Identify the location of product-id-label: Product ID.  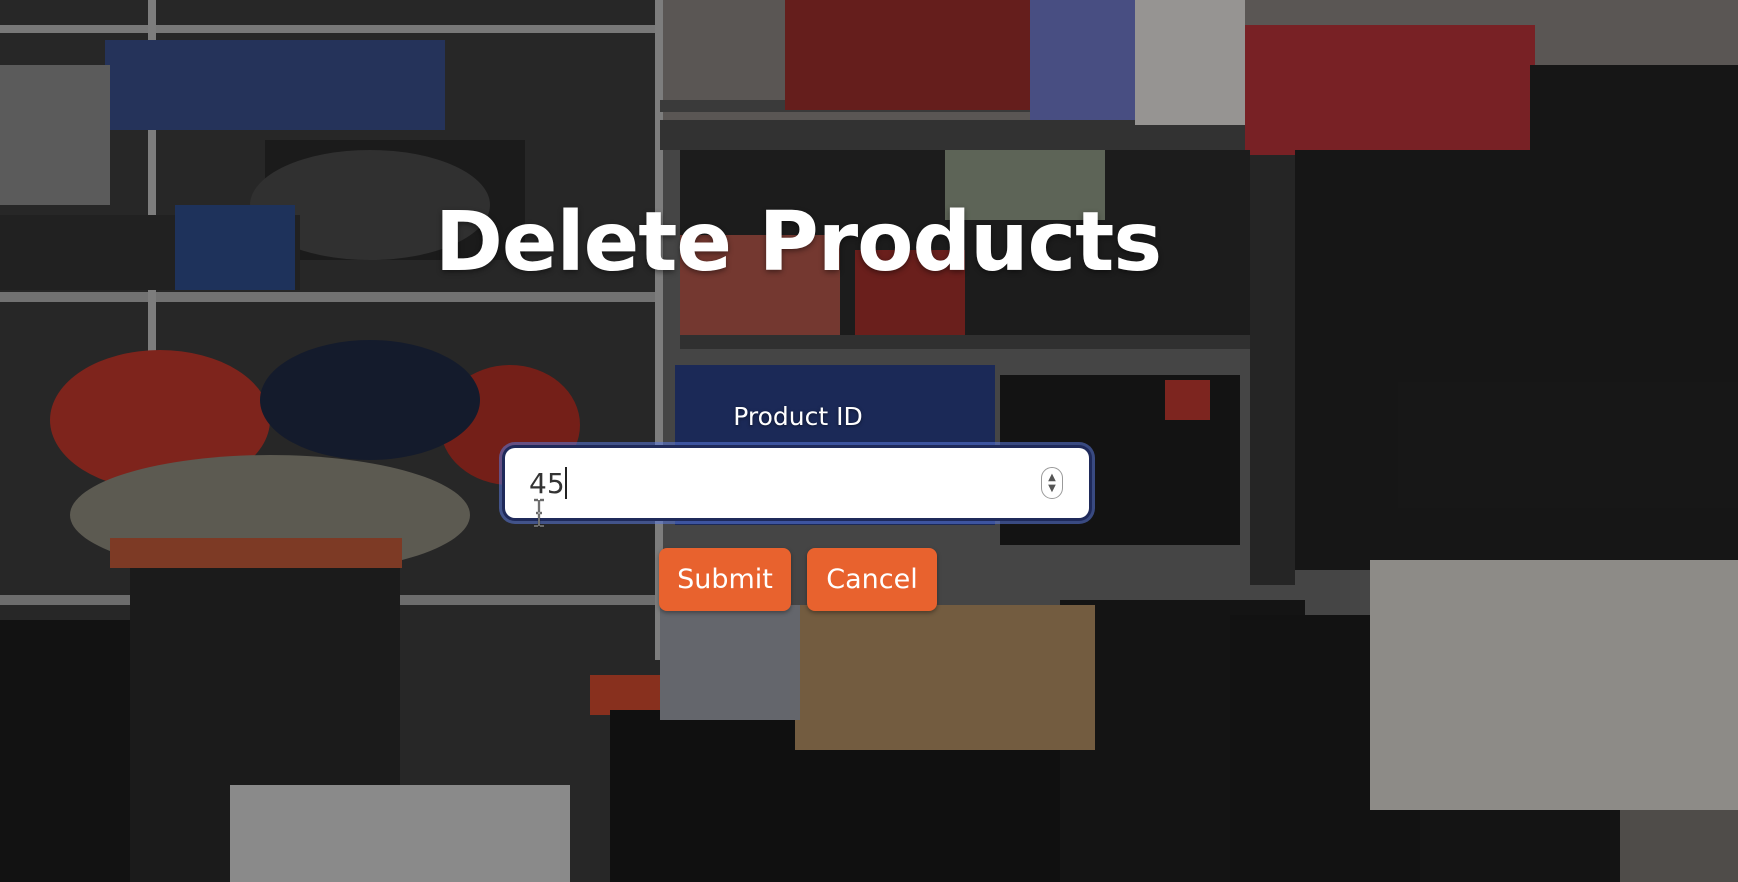
(798, 416).